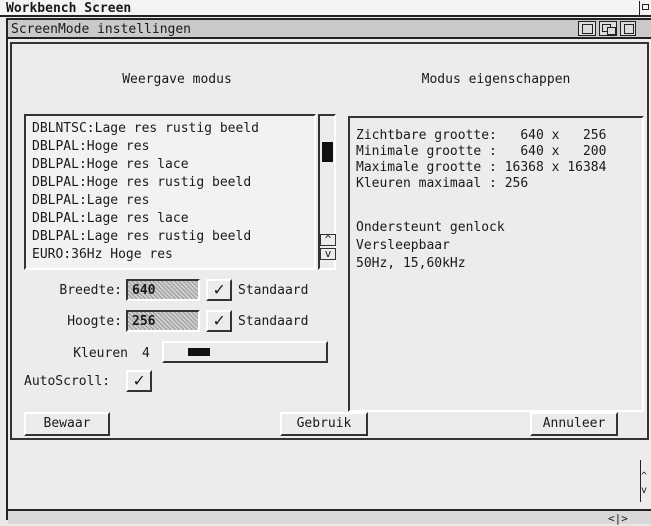  Describe the element at coordinates (430, 227) in the screenshot. I see `property-line: Ondersteunt genlock` at that location.